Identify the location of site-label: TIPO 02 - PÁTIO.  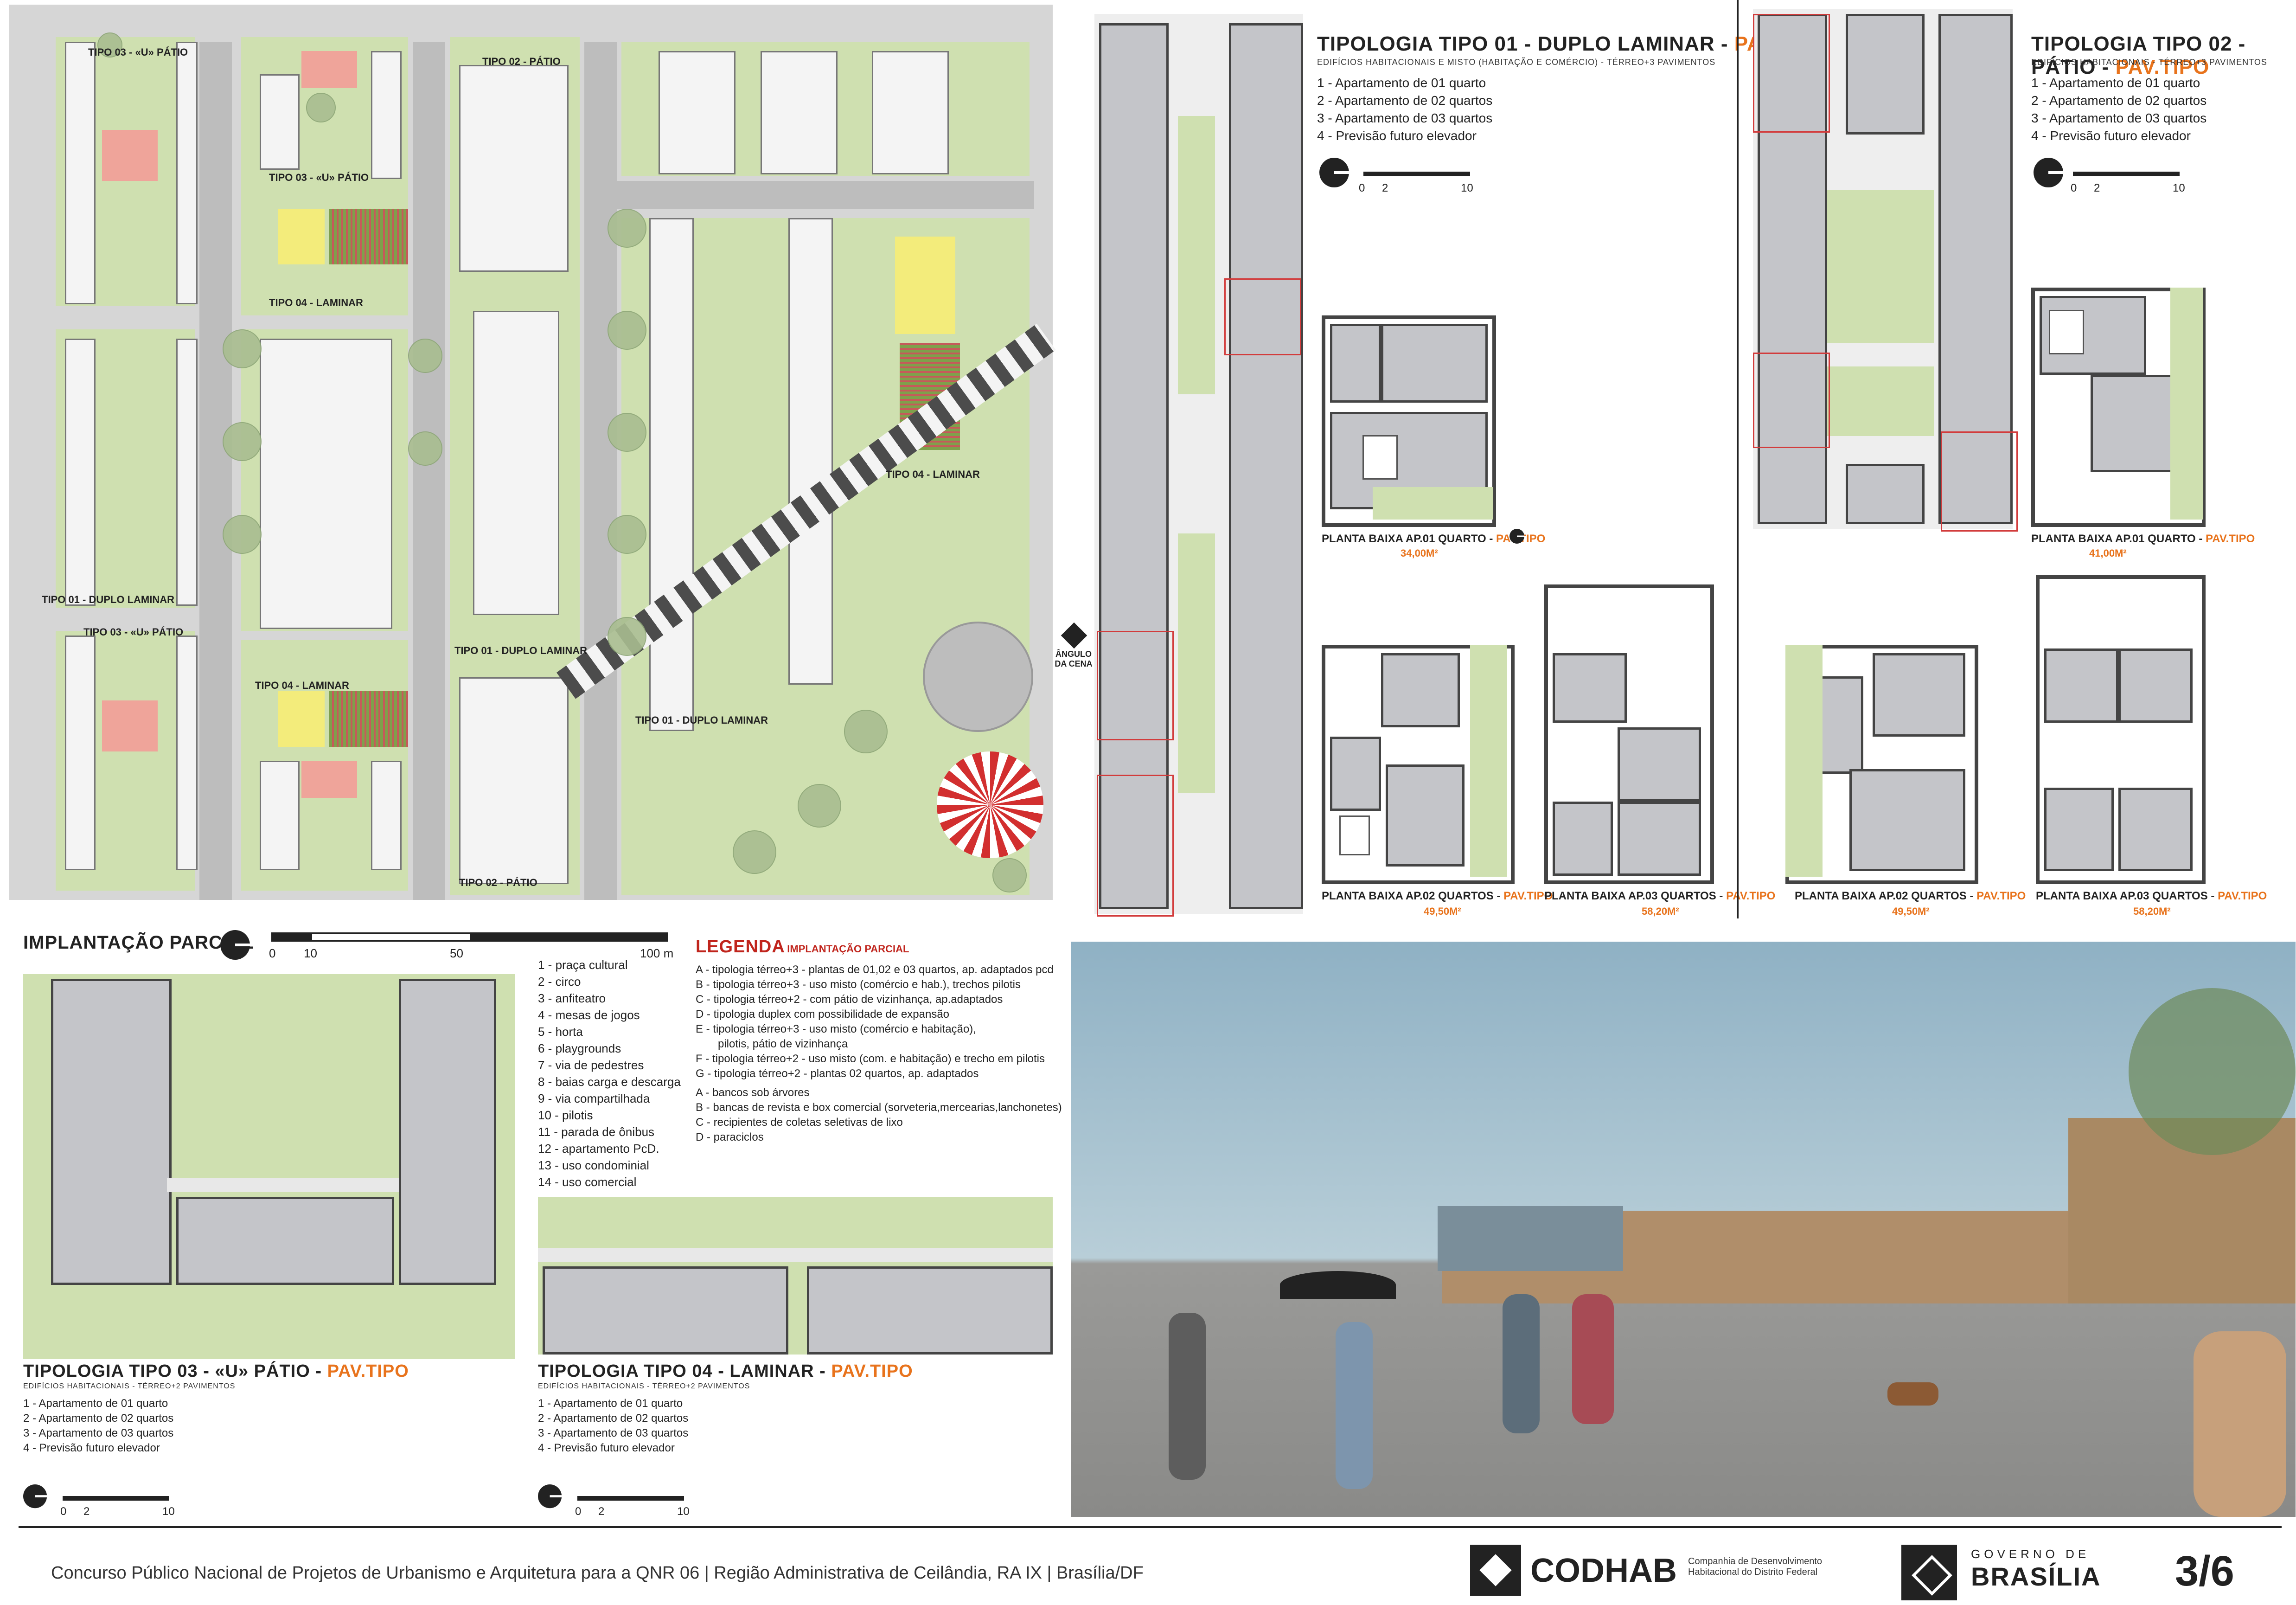
(498, 882).